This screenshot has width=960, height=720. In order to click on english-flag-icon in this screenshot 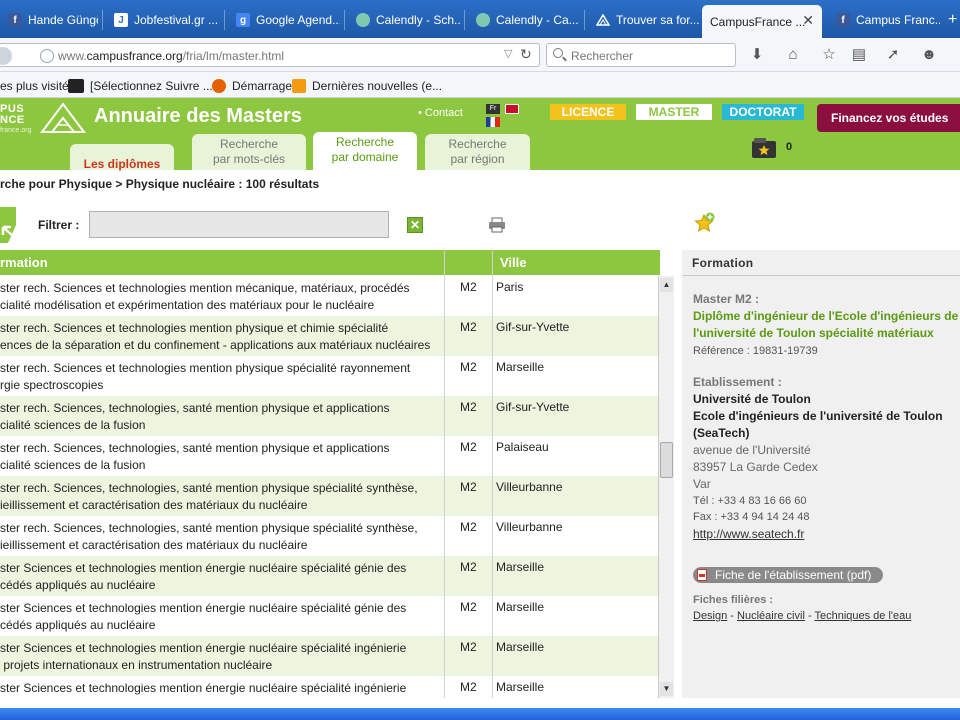, I will do `click(512, 109)`.